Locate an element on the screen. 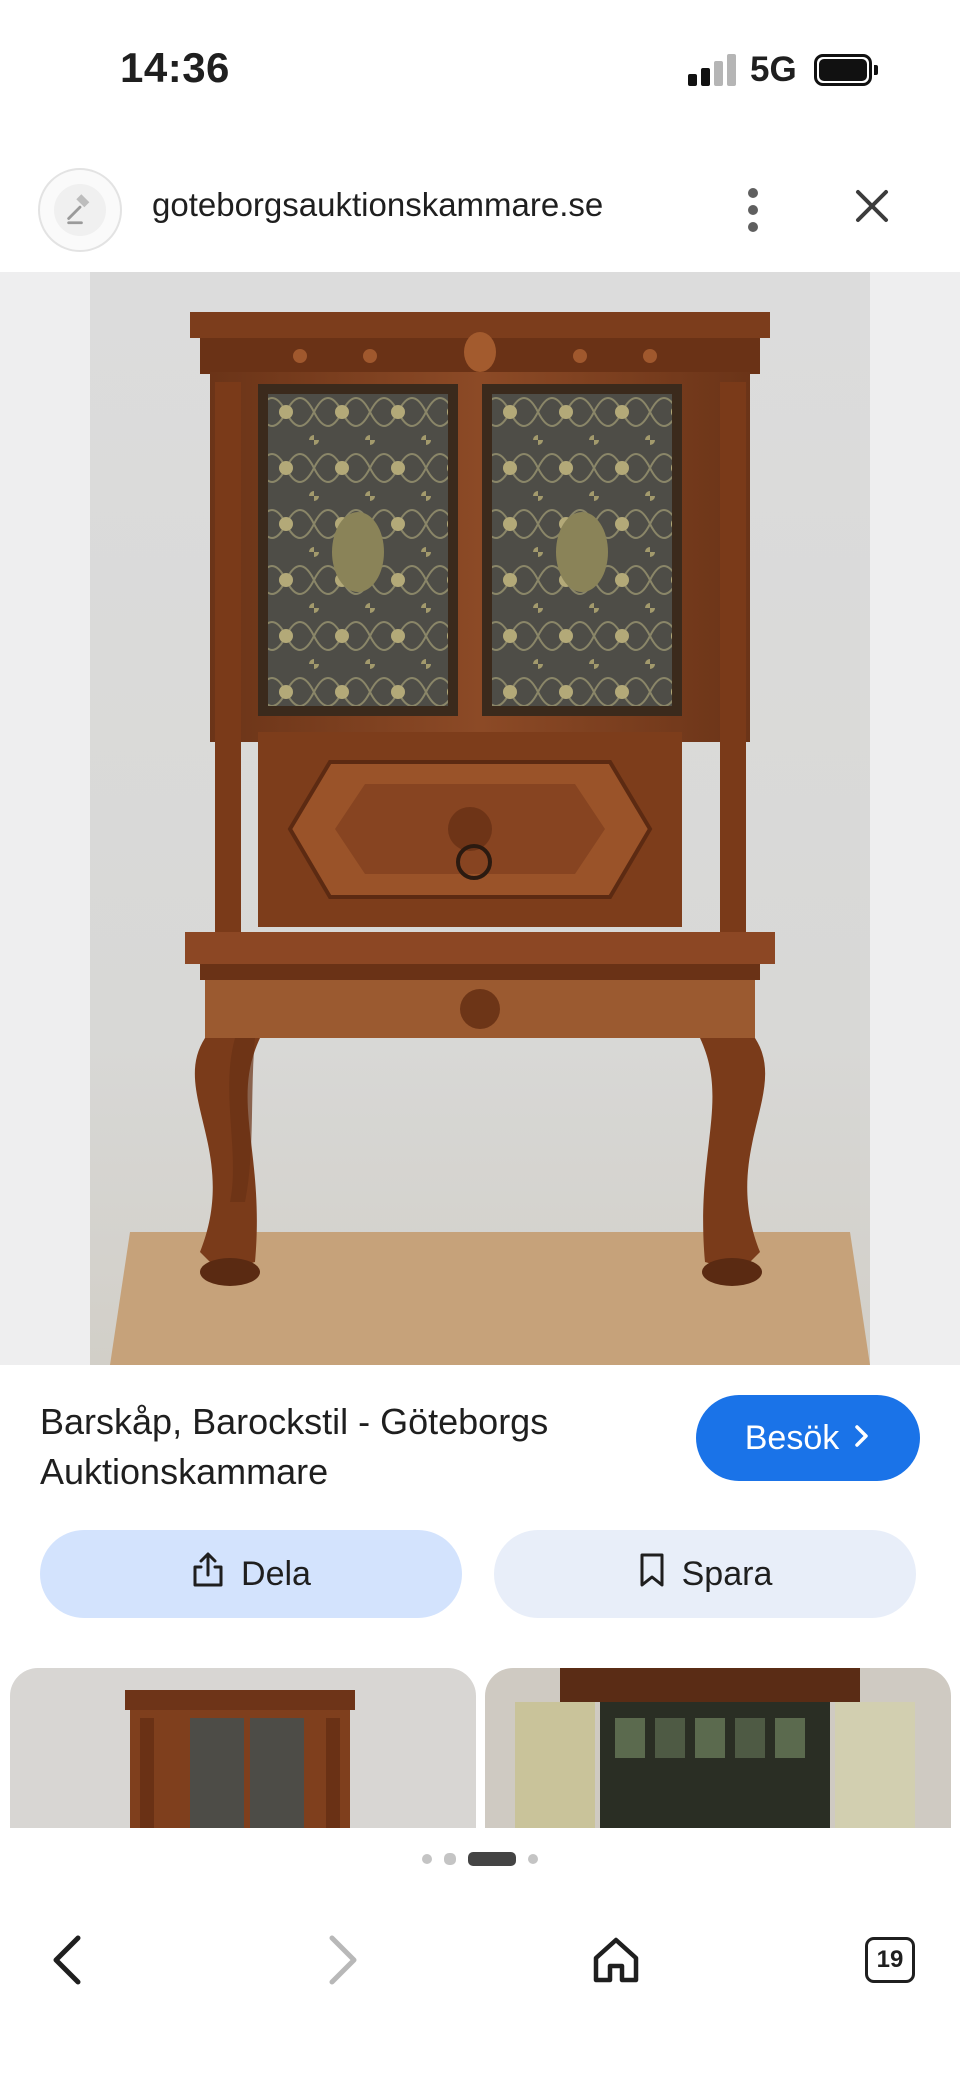 The width and height of the screenshot is (960, 2081). page-dot-active is located at coordinates (492, 1859).